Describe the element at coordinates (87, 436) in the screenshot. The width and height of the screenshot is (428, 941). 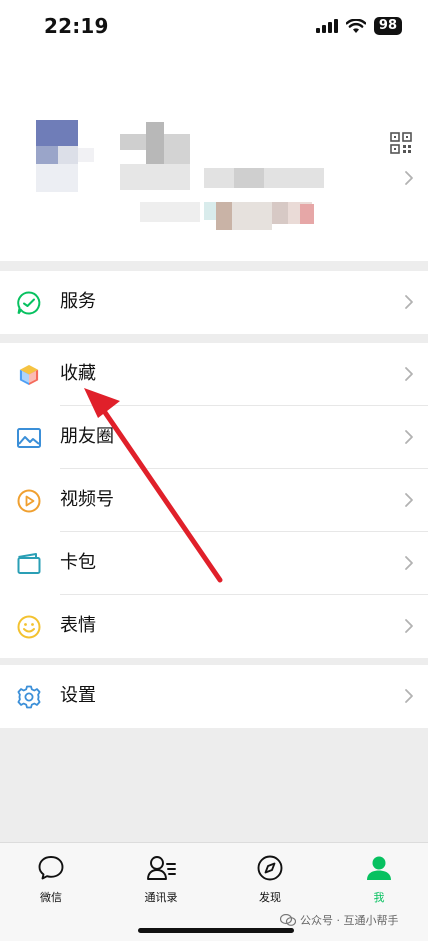
I see `menu-label-moments: 朋友圈` at that location.